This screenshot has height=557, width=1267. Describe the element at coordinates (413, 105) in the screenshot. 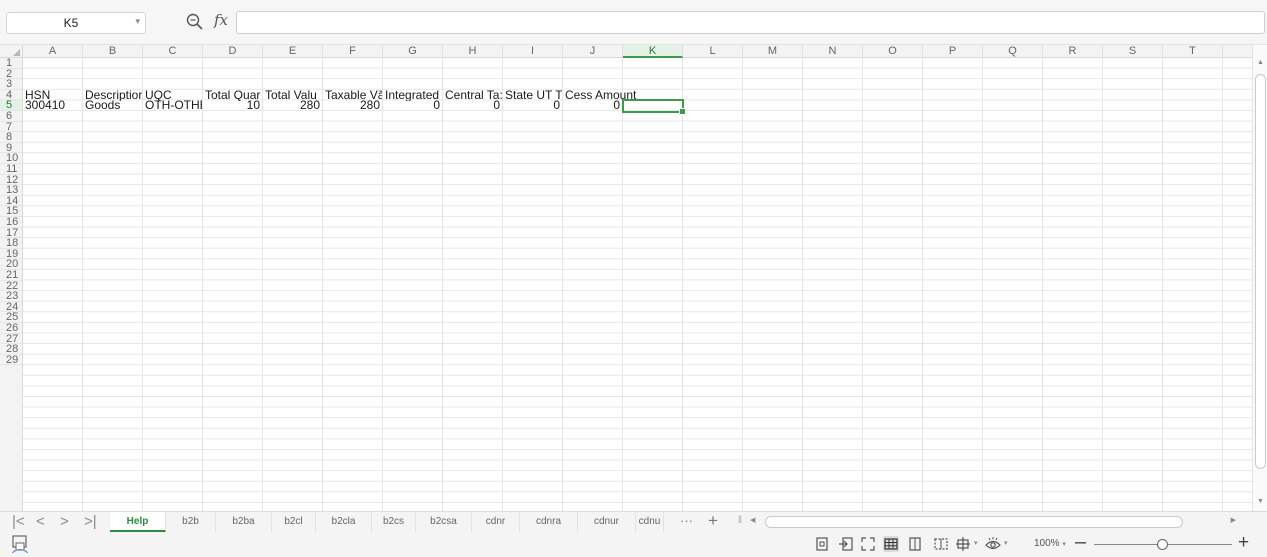

I see `cell-g5: 0` at that location.